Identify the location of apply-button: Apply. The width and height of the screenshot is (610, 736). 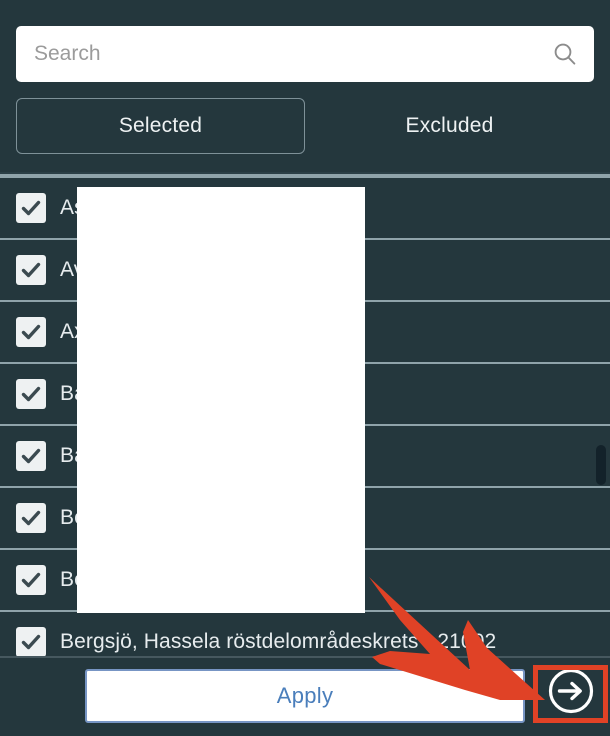
(305, 696).